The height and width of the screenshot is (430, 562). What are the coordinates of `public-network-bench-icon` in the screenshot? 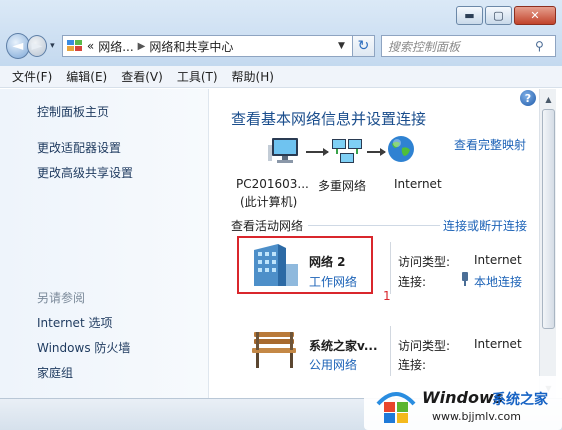 It's located at (275, 350).